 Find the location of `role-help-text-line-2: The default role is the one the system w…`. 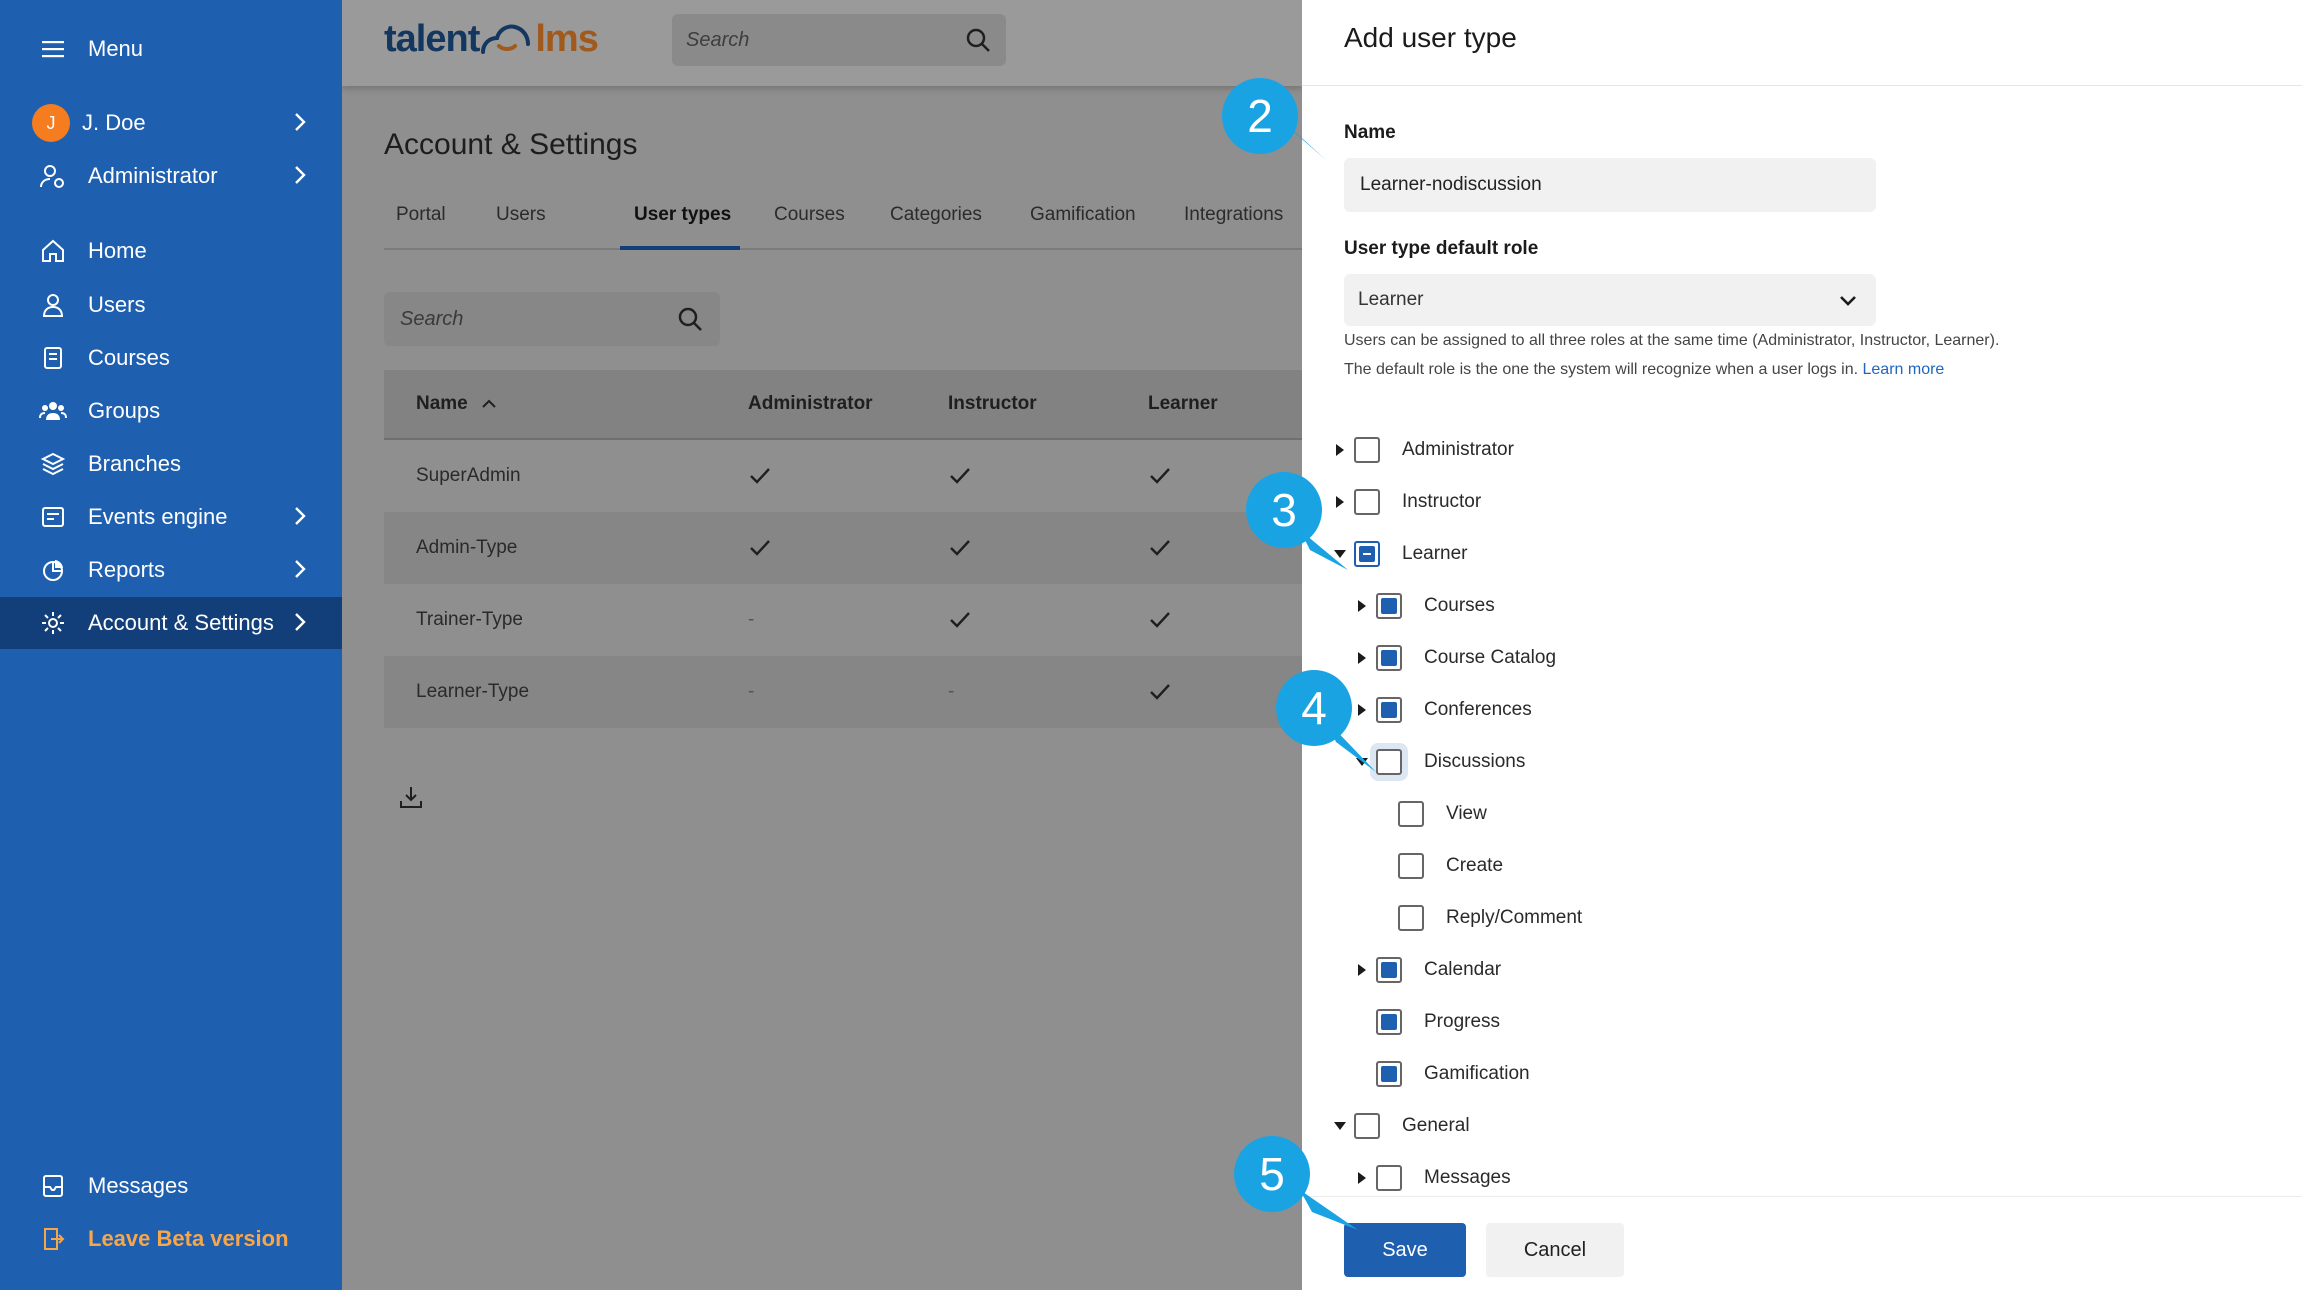

role-help-text-line-2: The default role is the one the system w… is located at coordinates (1644, 369).